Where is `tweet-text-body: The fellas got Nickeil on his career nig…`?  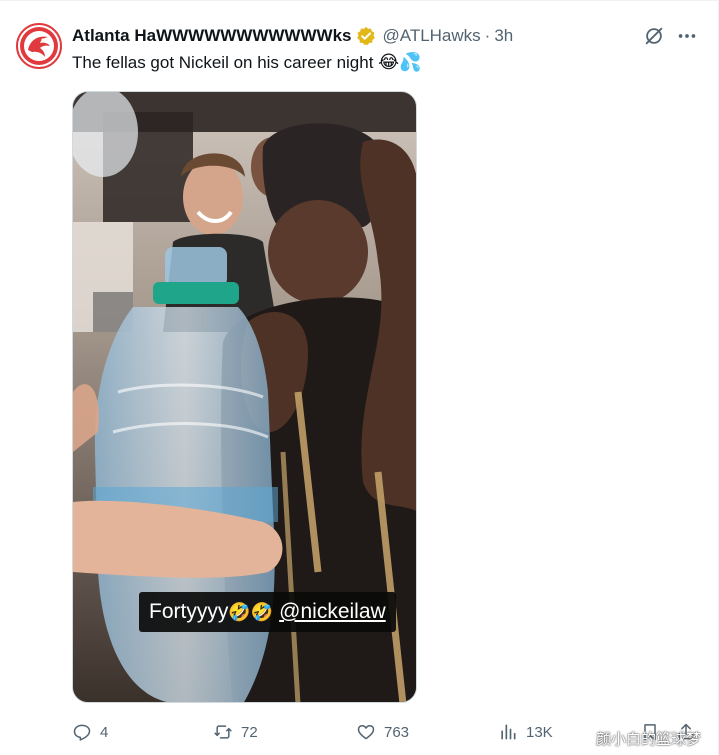
tweet-text-body: The fellas got Nickeil on his career nig… is located at coordinates (223, 62).